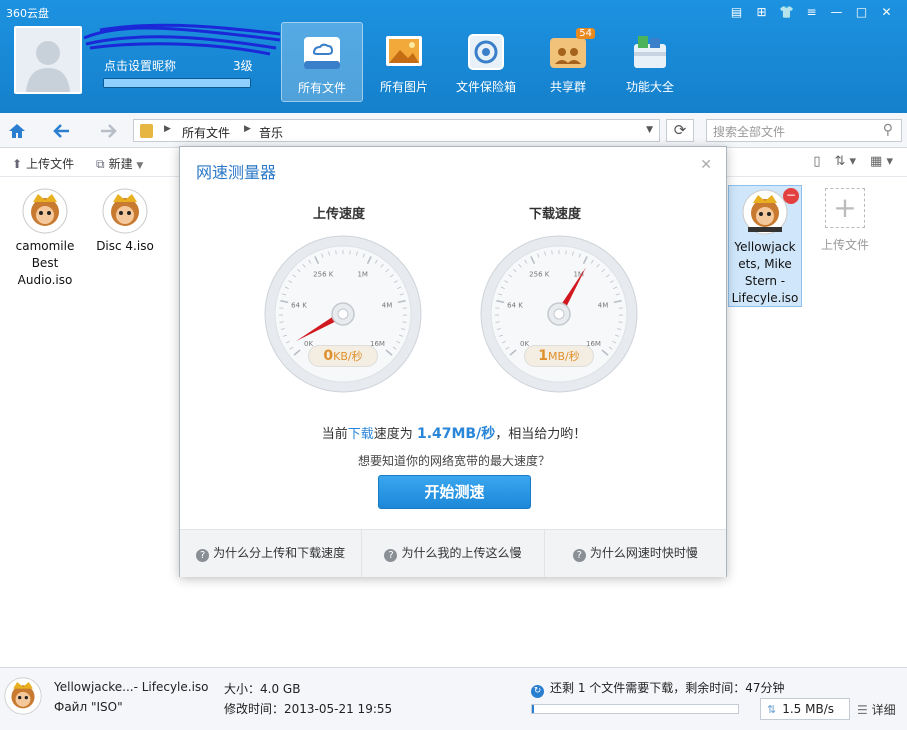  I want to click on upload-tile: + 上传文件, so click(845, 220).